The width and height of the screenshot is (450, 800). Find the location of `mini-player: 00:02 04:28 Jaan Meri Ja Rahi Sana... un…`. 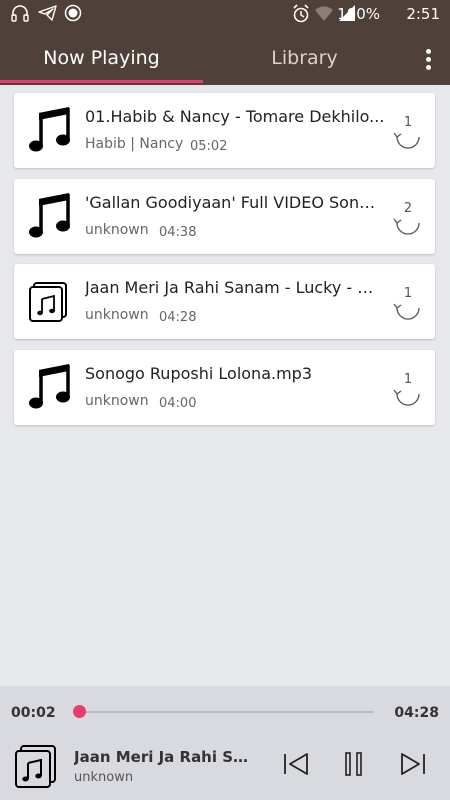

mini-player: 00:02 04:28 Jaan Meri Ja Rahi Sana... un… is located at coordinates (225, 743).